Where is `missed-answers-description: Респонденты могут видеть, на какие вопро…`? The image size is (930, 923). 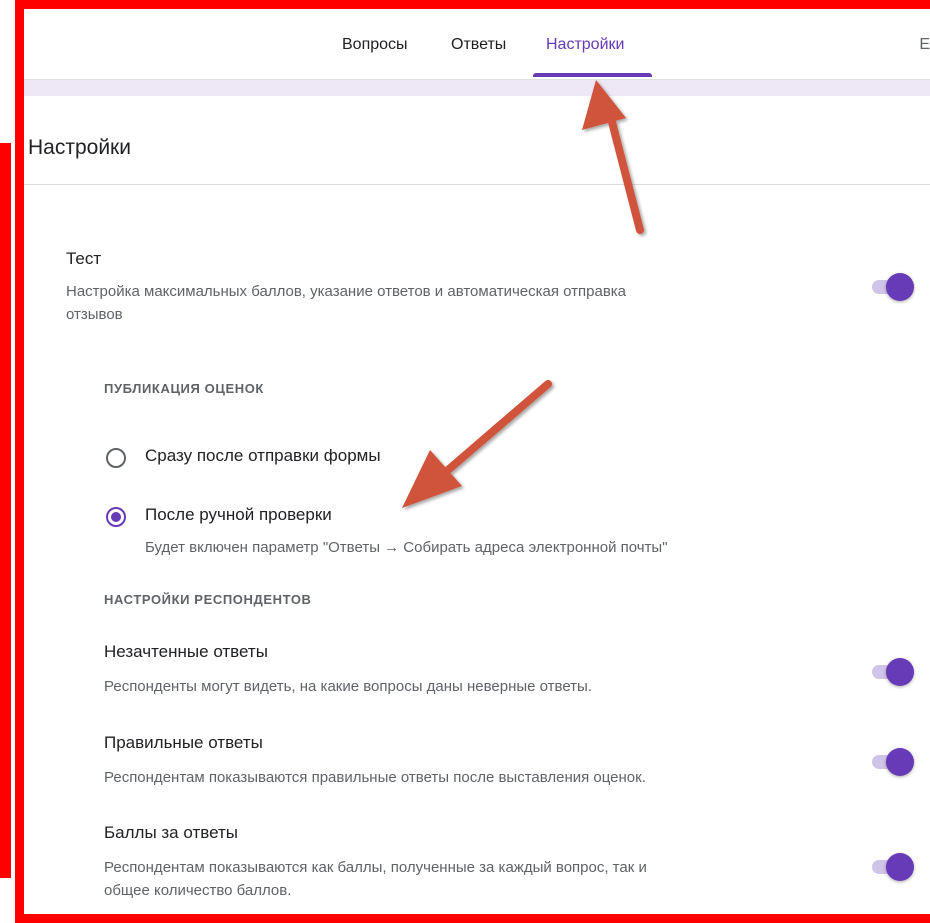
missed-answers-description: Респонденты могут видеть, на какие вопро… is located at coordinates (348, 686).